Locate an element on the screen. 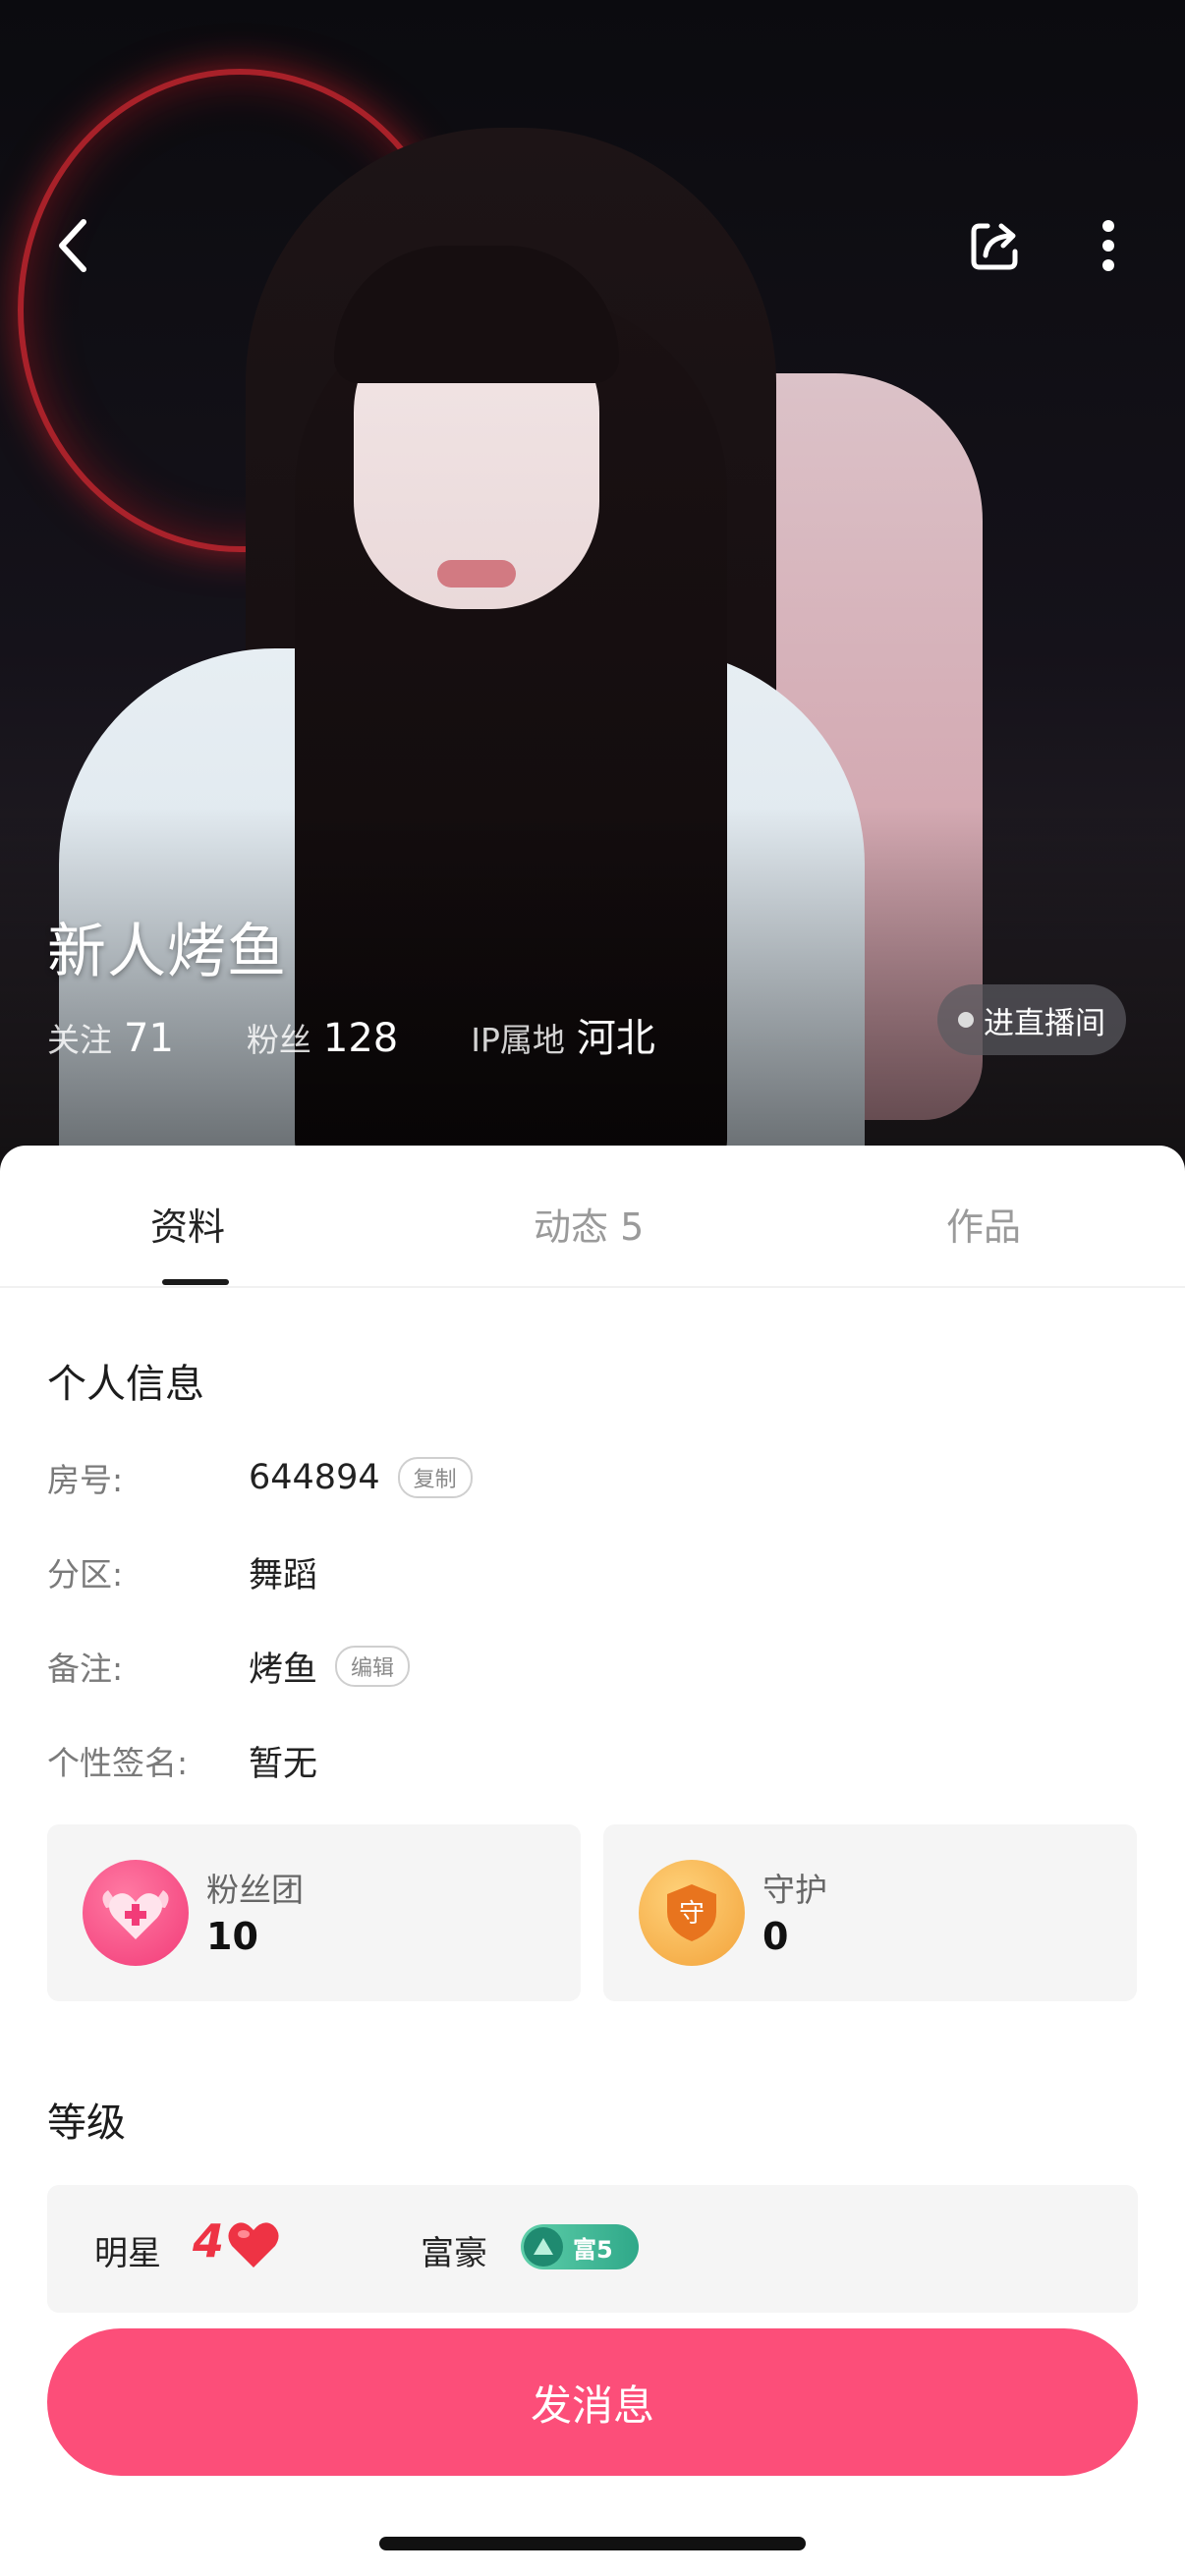 Image resolution: width=1185 pixels, height=2576 pixels. stat-following: 关注 71 is located at coordinates (111, 1037).